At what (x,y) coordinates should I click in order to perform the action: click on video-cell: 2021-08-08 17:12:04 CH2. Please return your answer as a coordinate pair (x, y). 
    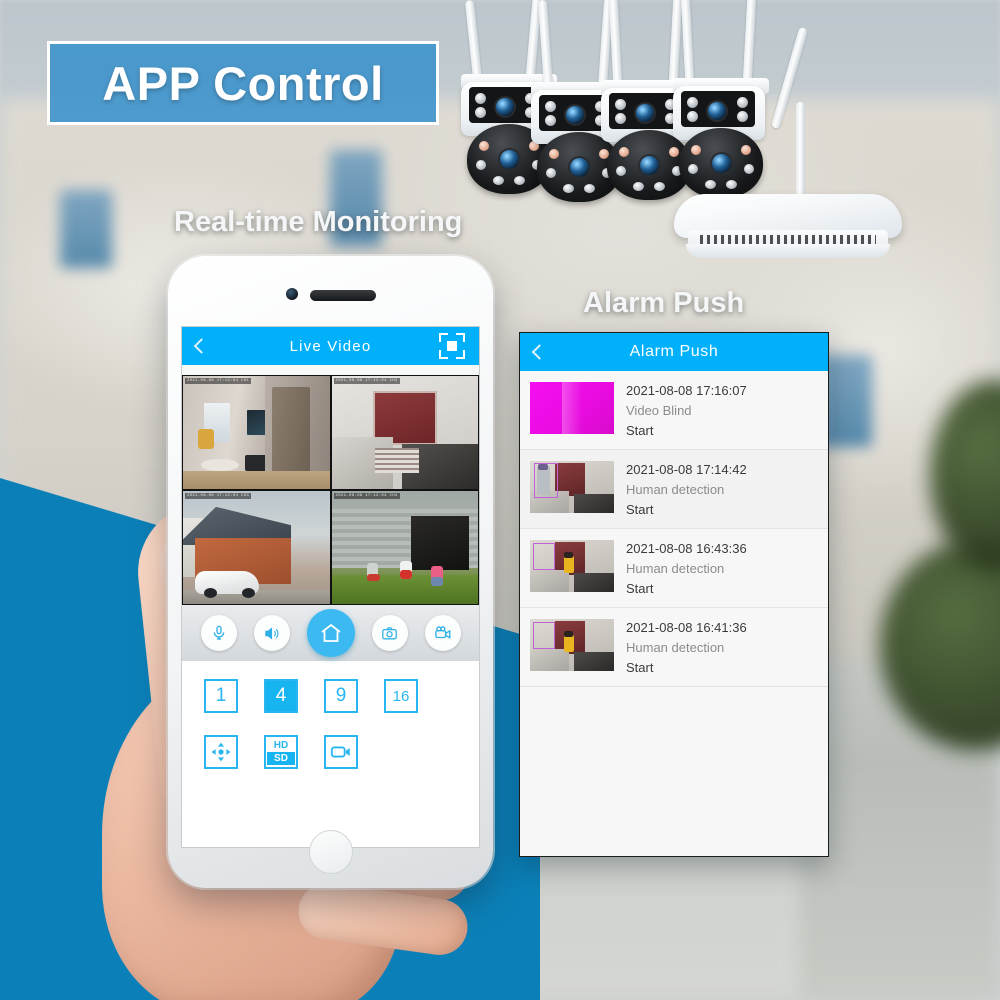
    Looking at the image, I should click on (404, 432).